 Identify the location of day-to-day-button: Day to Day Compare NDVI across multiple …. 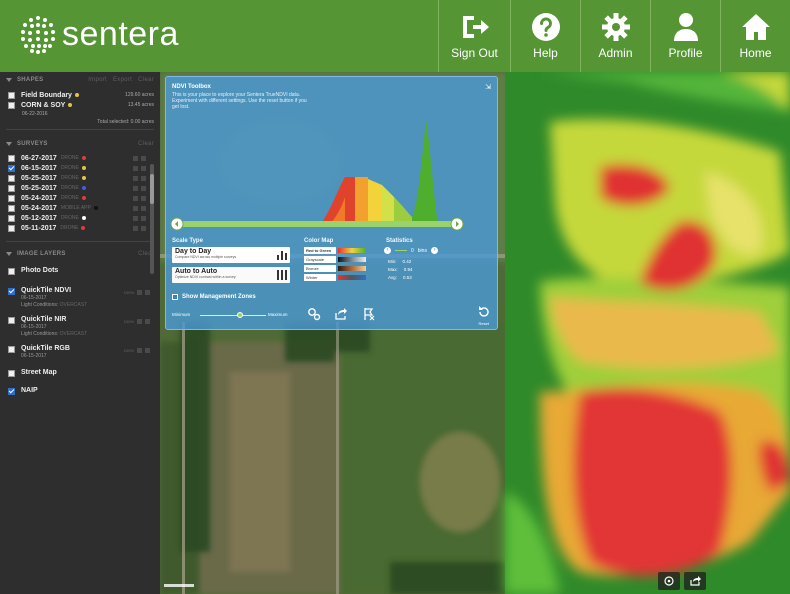
(231, 255).